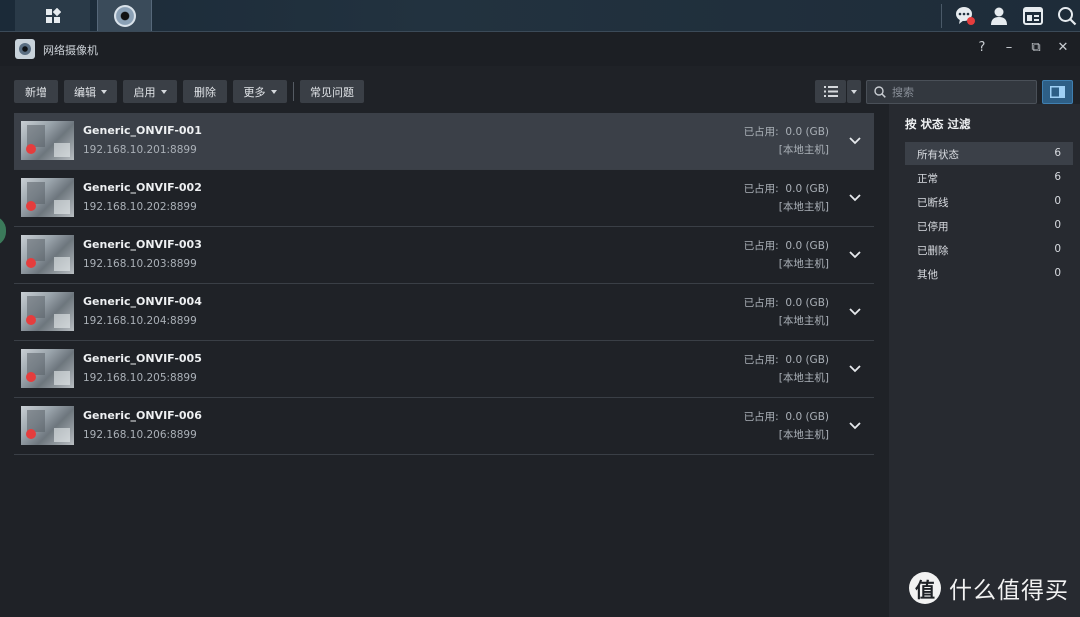 The image size is (1080, 617). I want to click on view-mode-dropdown, so click(854, 91).